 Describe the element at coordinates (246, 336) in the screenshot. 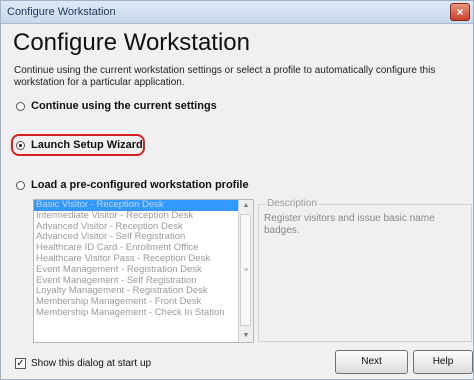

I see `scroll-down-icon: ▼` at that location.